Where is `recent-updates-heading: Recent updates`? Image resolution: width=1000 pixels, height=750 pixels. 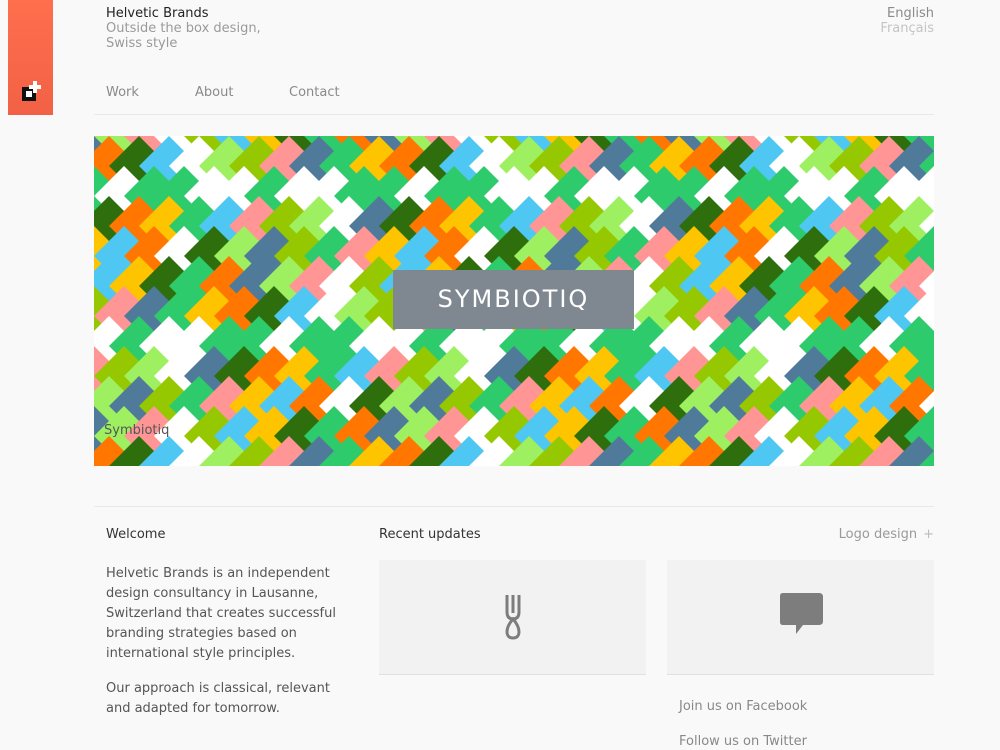 recent-updates-heading: Recent updates is located at coordinates (430, 534).